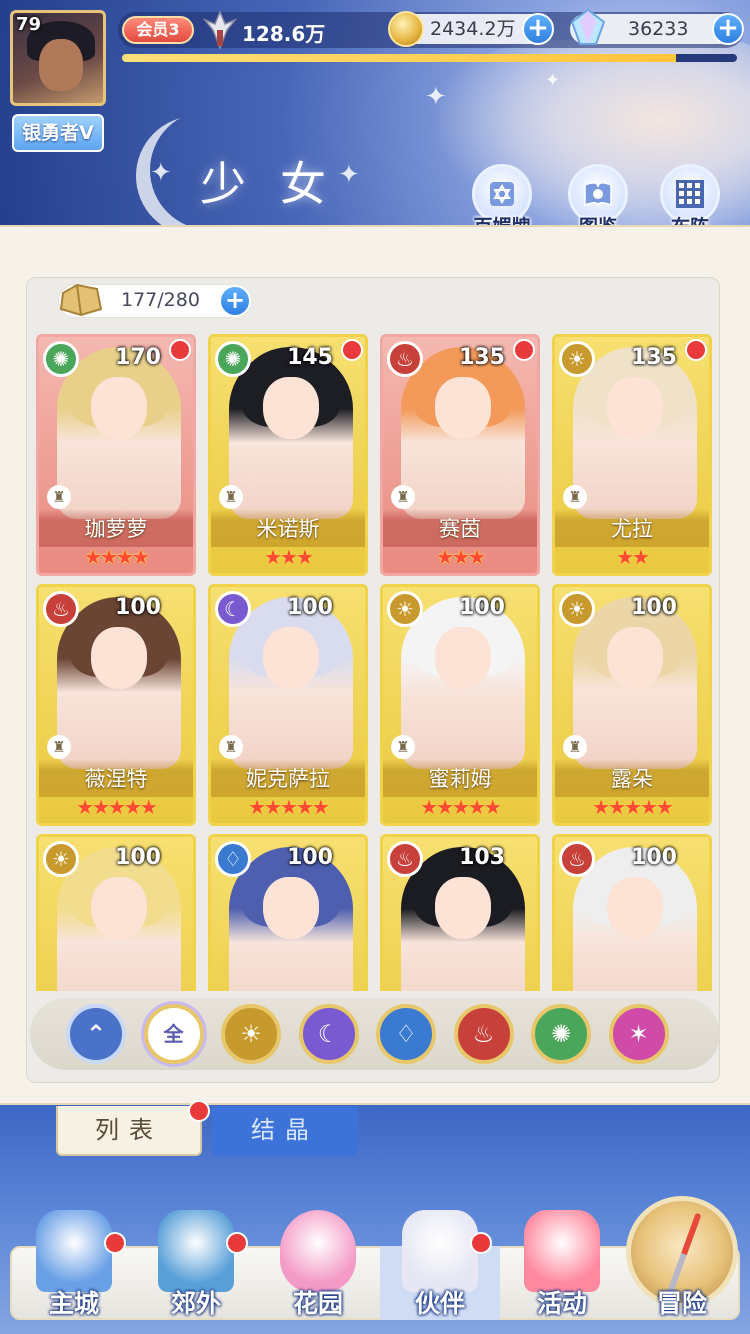 Image resolution: width=750 pixels, height=1334 pixels. I want to click on gift-icon, so click(562, 1251).